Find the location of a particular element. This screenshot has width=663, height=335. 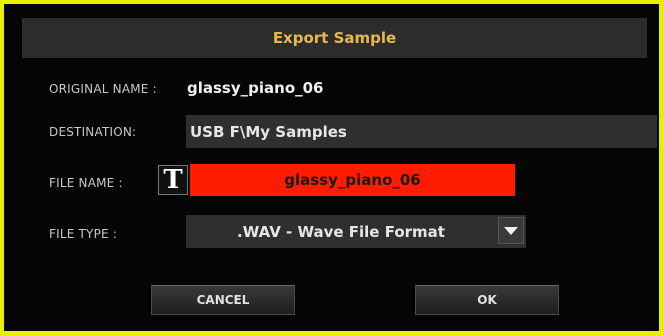

ok-button: OK is located at coordinates (487, 300).